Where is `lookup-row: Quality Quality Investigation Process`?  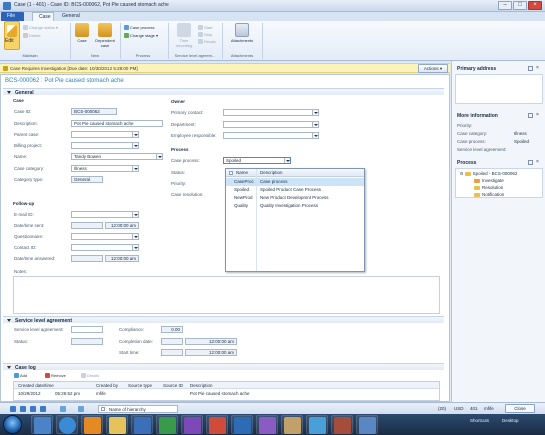 lookup-row: Quality Quality Investigation Process is located at coordinates (295, 206).